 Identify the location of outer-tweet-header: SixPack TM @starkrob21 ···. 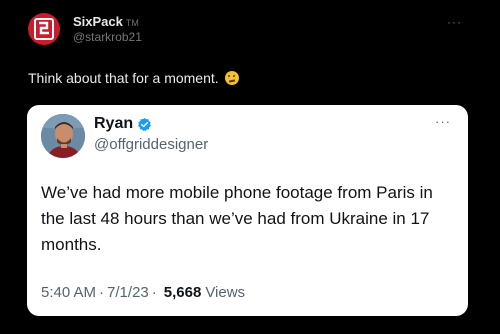
(264, 29).